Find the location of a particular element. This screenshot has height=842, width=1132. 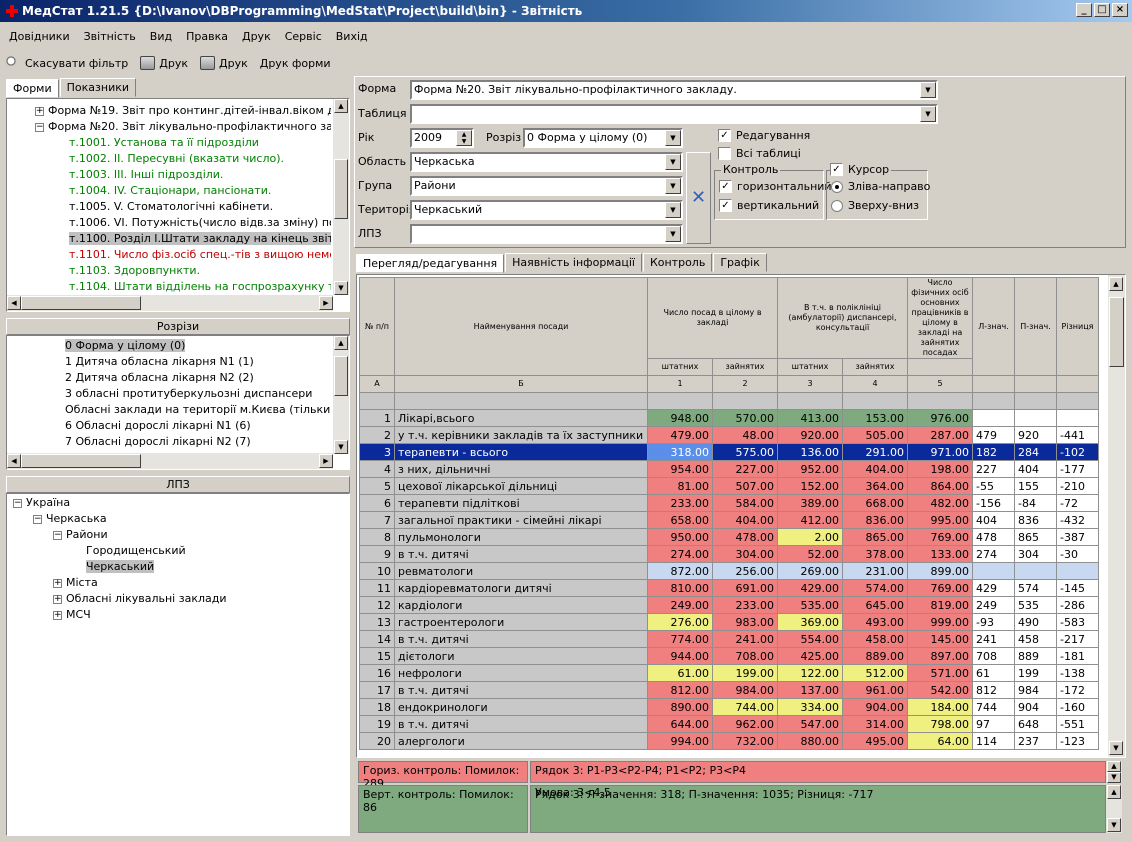

value-cell: 364.00 is located at coordinates (875, 486).